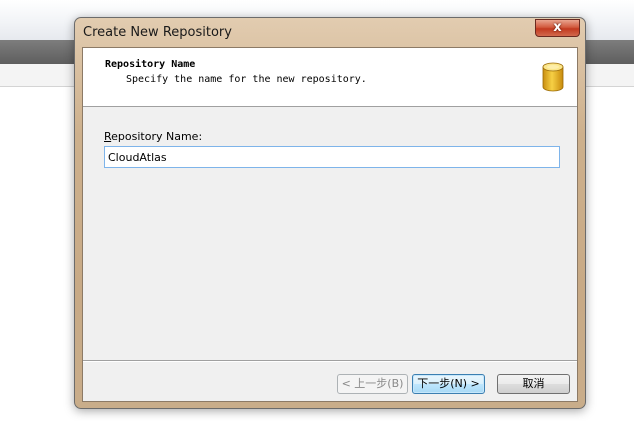 The image size is (634, 421). I want to click on back-button: < 上一步(B), so click(372, 384).